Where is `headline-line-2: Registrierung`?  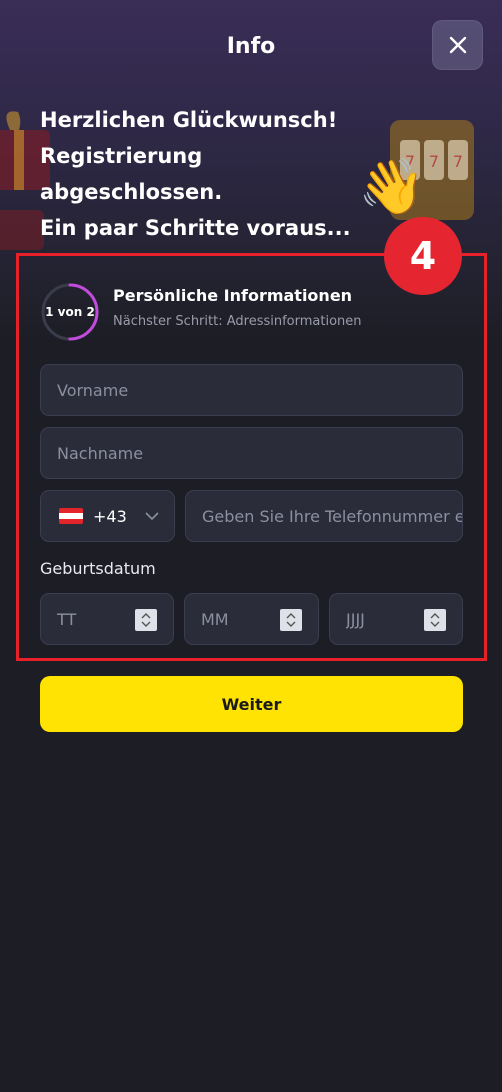
headline-line-2: Registrierung is located at coordinates (121, 156).